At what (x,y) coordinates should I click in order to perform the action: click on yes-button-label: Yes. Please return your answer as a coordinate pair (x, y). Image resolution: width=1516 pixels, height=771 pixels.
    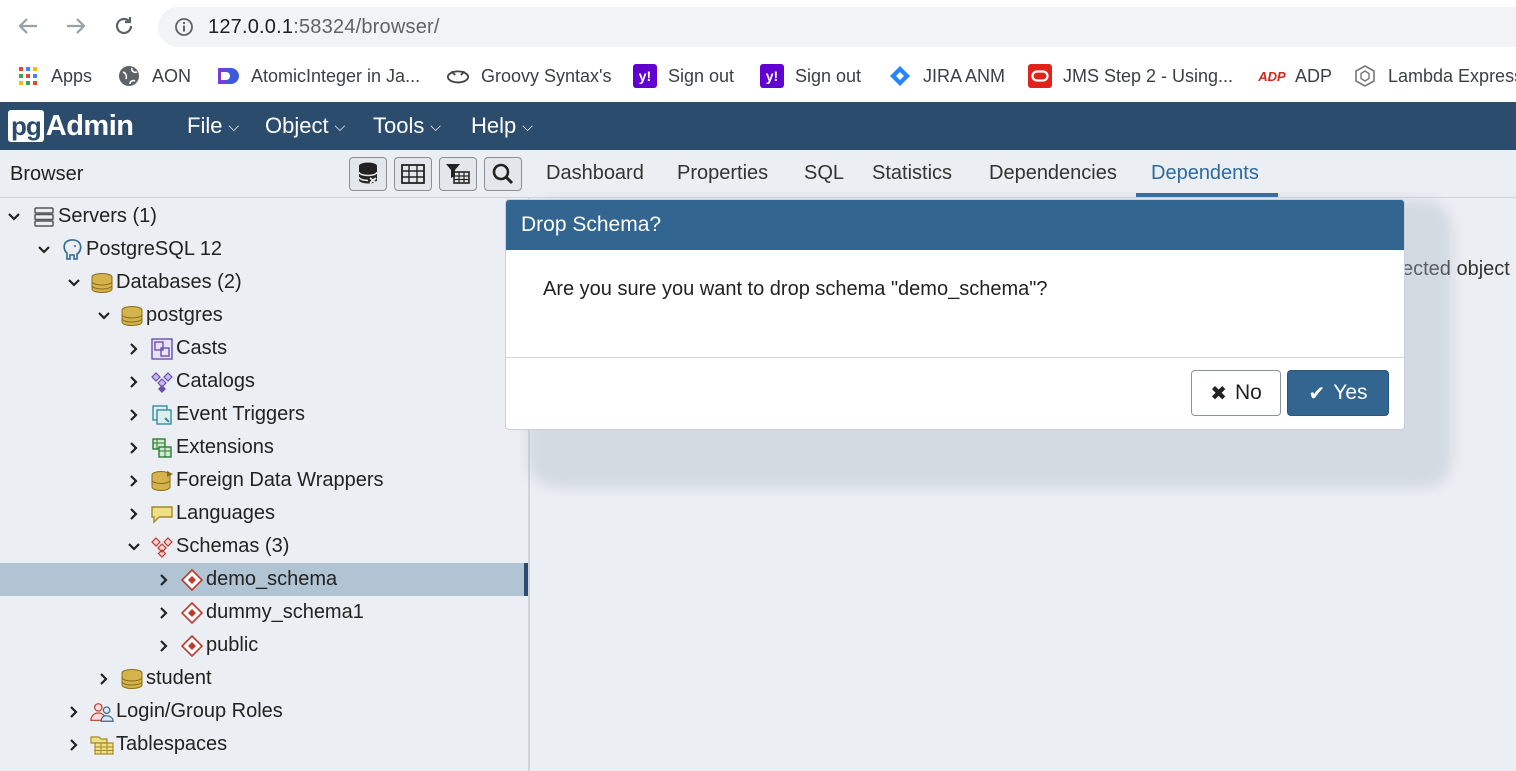
    Looking at the image, I should click on (1350, 392).